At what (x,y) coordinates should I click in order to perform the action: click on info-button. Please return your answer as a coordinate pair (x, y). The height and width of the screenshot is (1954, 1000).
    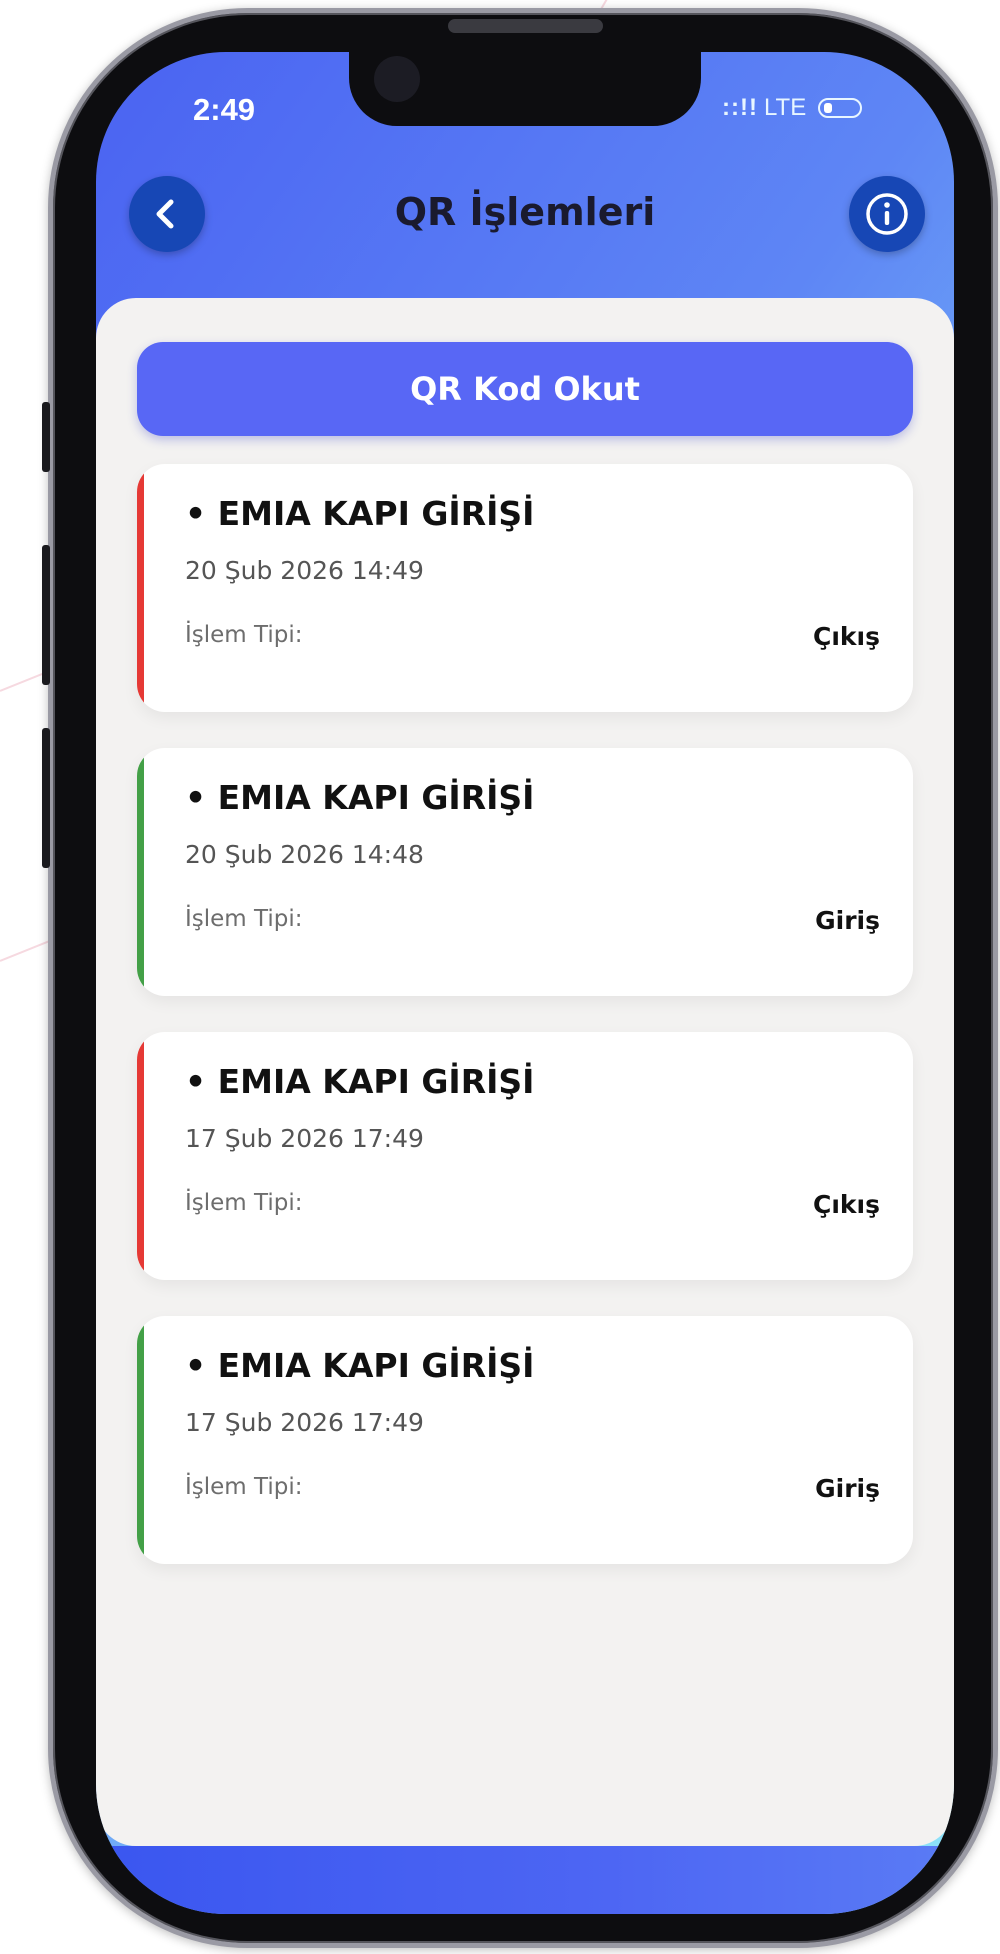
    Looking at the image, I should click on (887, 214).